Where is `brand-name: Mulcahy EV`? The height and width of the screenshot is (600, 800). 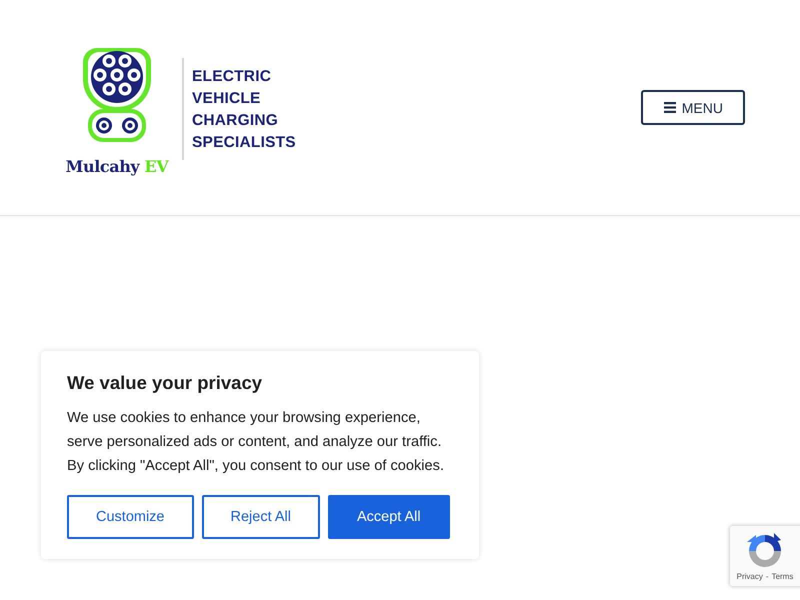 brand-name: Mulcahy EV is located at coordinates (117, 166).